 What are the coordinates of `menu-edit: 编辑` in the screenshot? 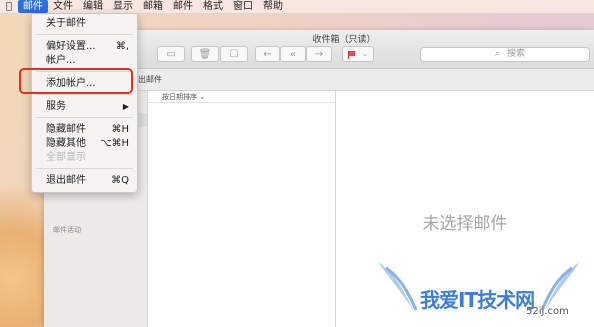 It's located at (93, 6).